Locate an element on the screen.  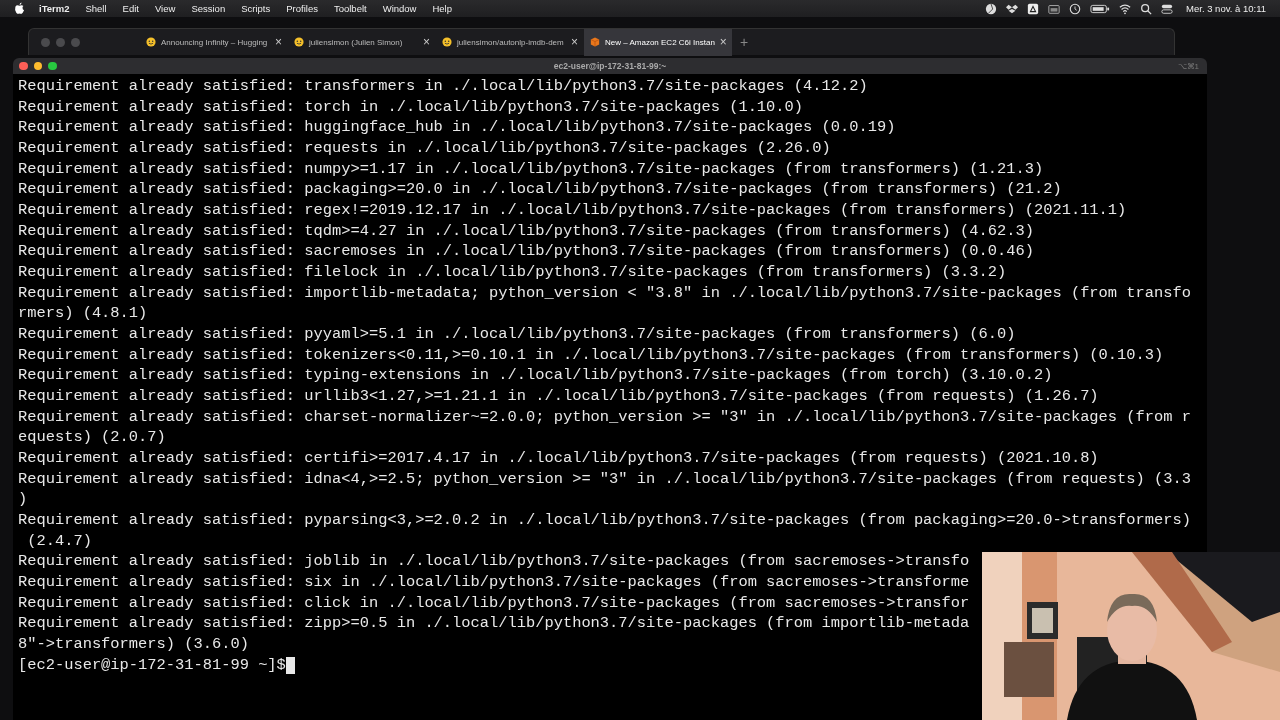
browser-tab: juliensimon/autonlp-imdb-dem × is located at coordinates (510, 42).